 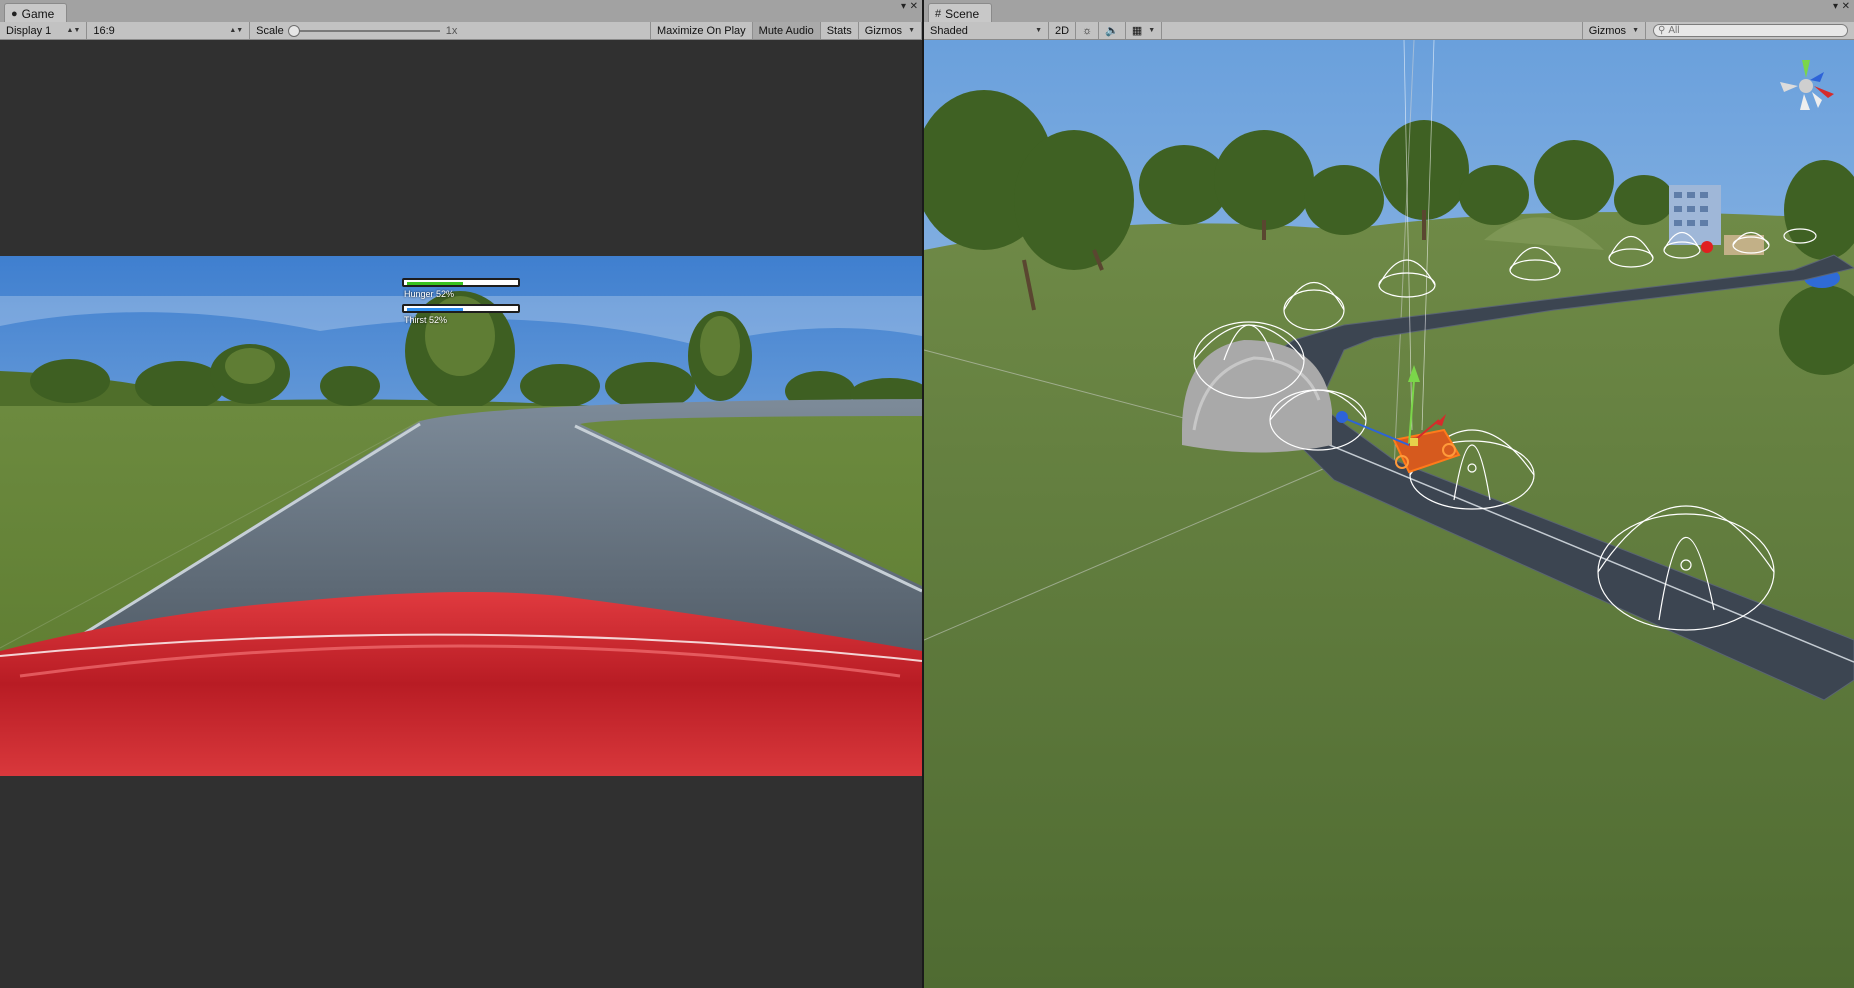 I want to click on game-tab-icon: ●, so click(x=14, y=13).